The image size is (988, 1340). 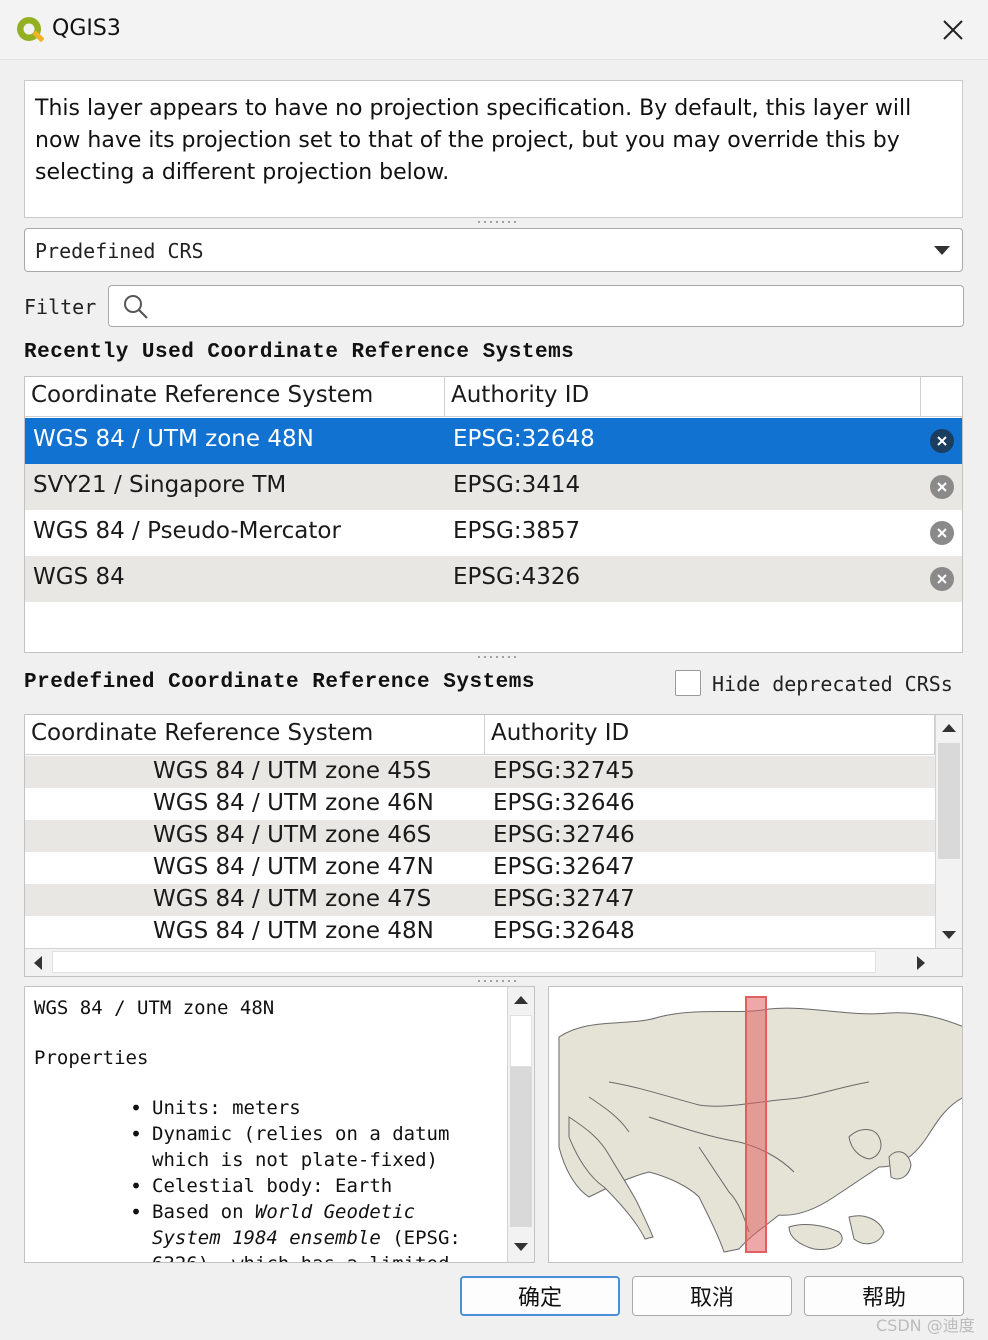 I want to click on vertical-scrollbar, so click(x=948, y=831).